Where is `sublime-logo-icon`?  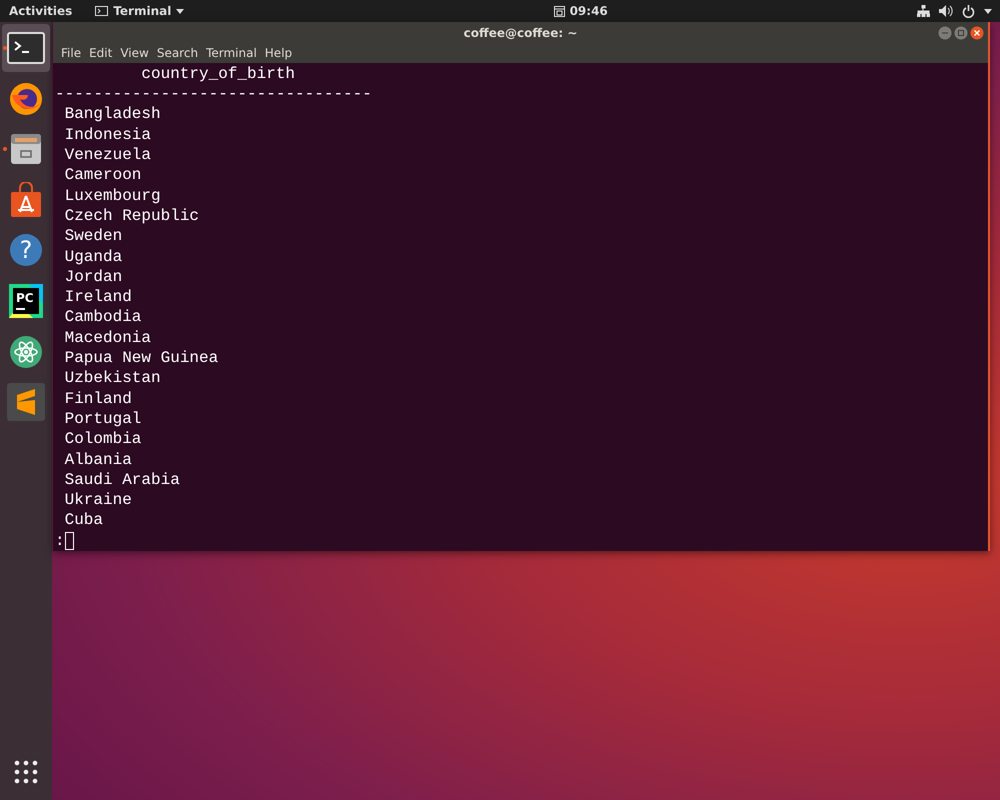
sublime-logo-icon is located at coordinates (26, 402).